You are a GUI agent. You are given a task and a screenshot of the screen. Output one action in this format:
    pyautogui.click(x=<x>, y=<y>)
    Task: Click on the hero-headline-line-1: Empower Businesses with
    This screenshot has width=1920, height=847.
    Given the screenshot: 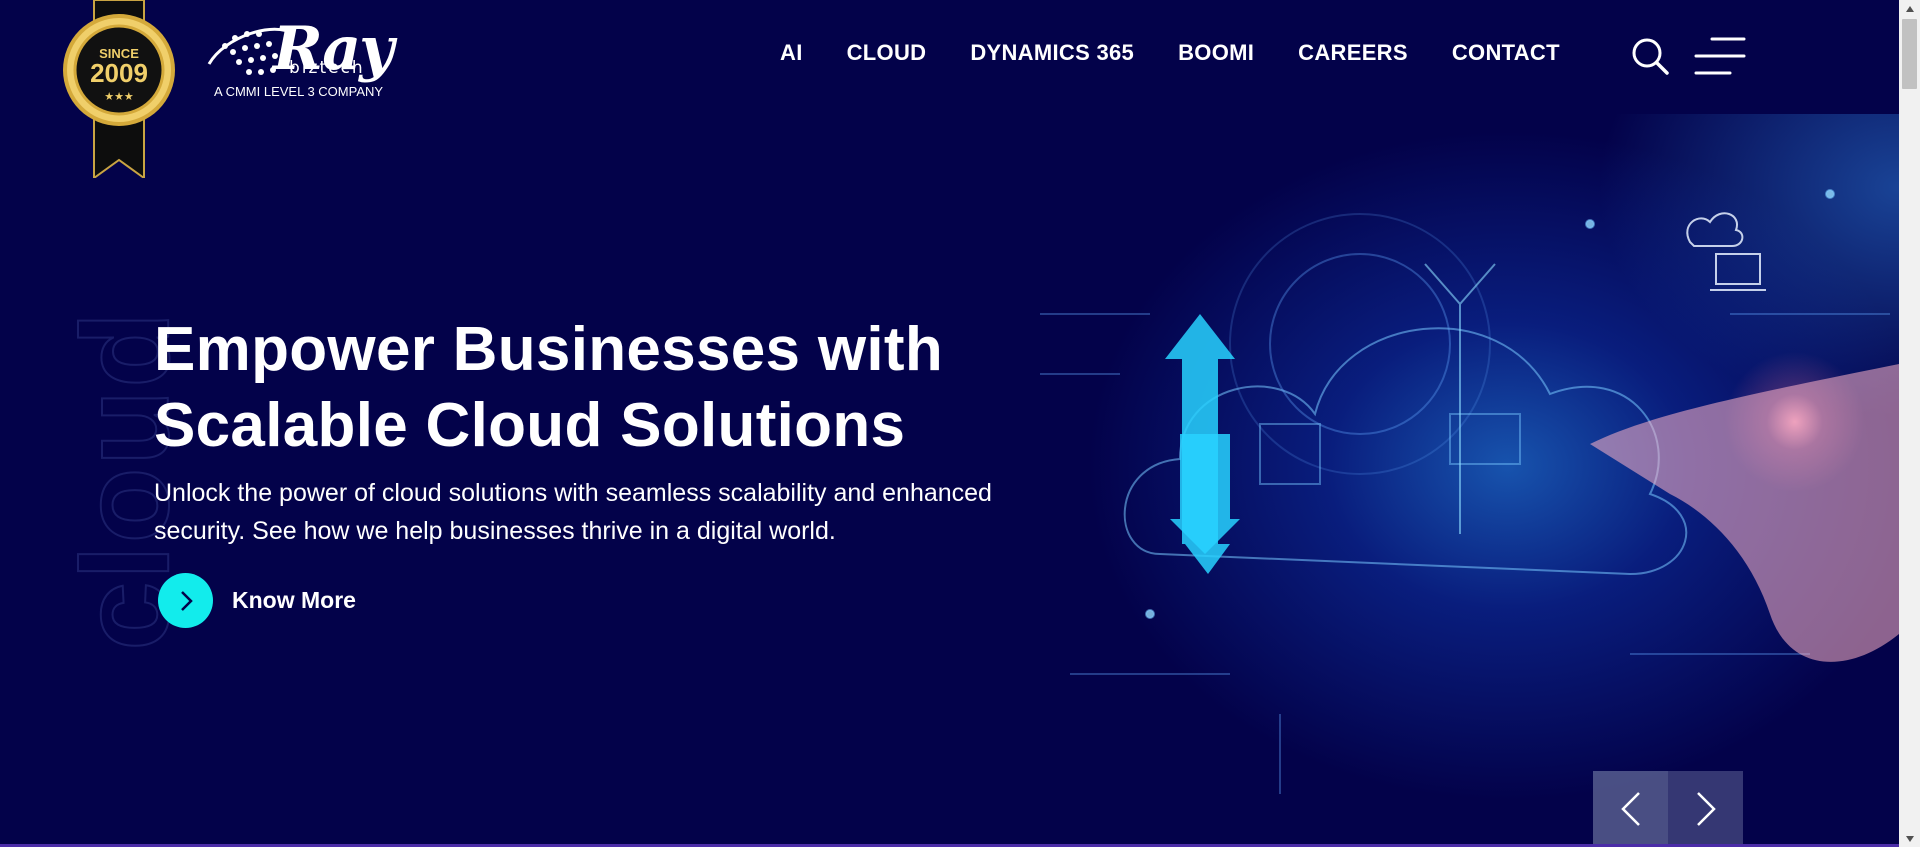 What is the action you would take?
    pyautogui.click(x=549, y=349)
    